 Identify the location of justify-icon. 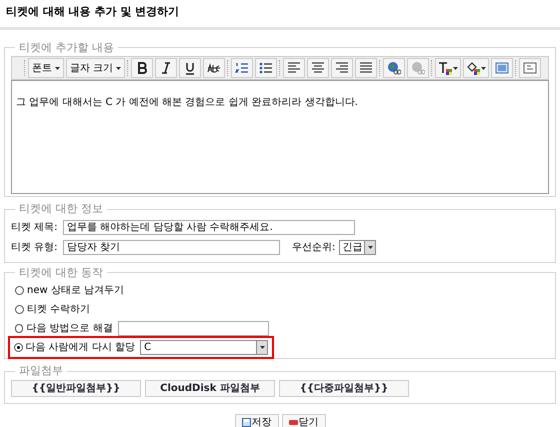
(366, 68).